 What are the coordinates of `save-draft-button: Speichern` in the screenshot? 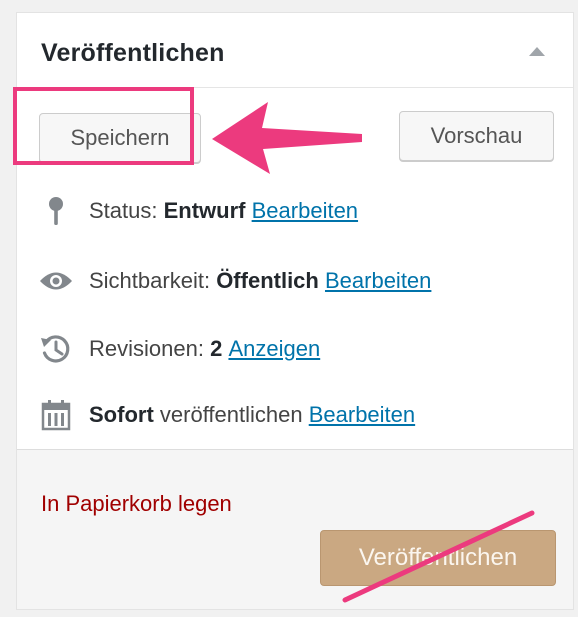 It's located at (120, 138).